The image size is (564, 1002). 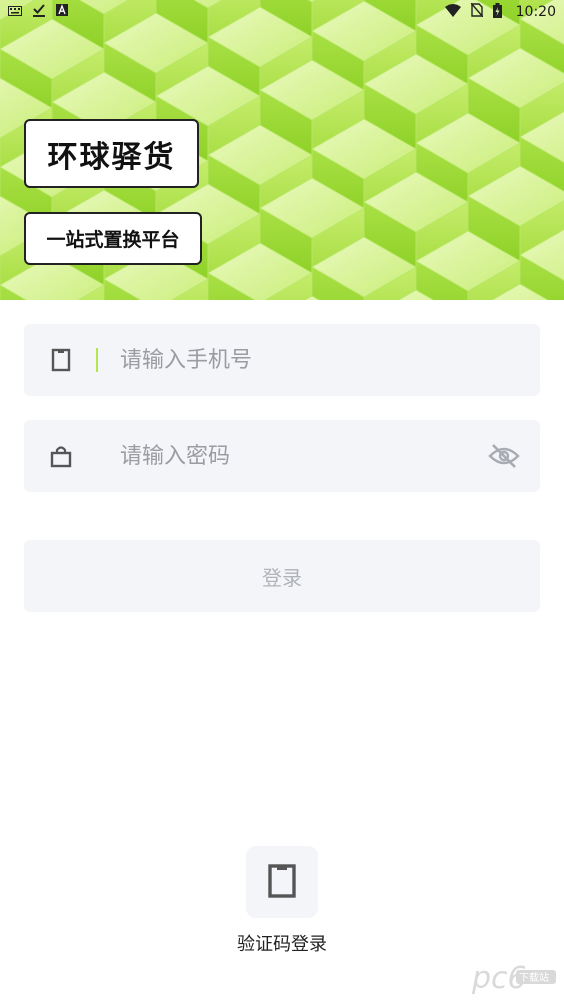 What do you see at coordinates (477, 11) in the screenshot?
I see `no-sim-icon` at bounding box center [477, 11].